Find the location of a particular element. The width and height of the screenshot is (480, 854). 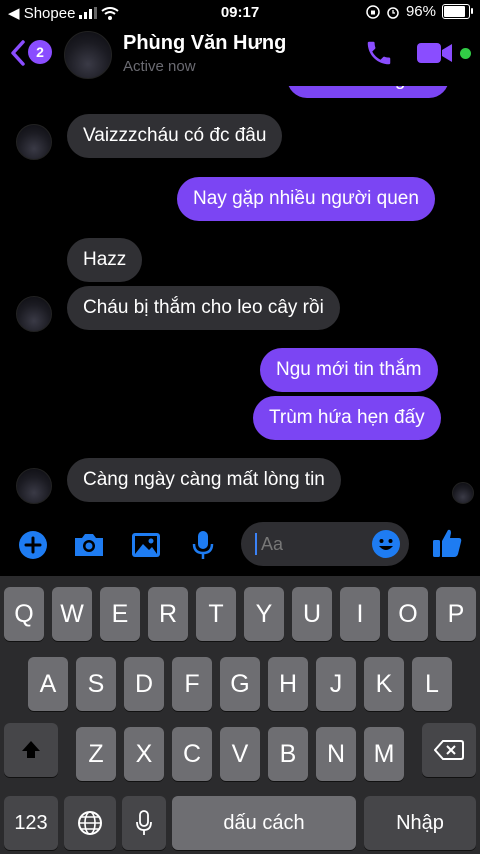

contact-name: Phùng Văn Hưng is located at coordinates (204, 43).